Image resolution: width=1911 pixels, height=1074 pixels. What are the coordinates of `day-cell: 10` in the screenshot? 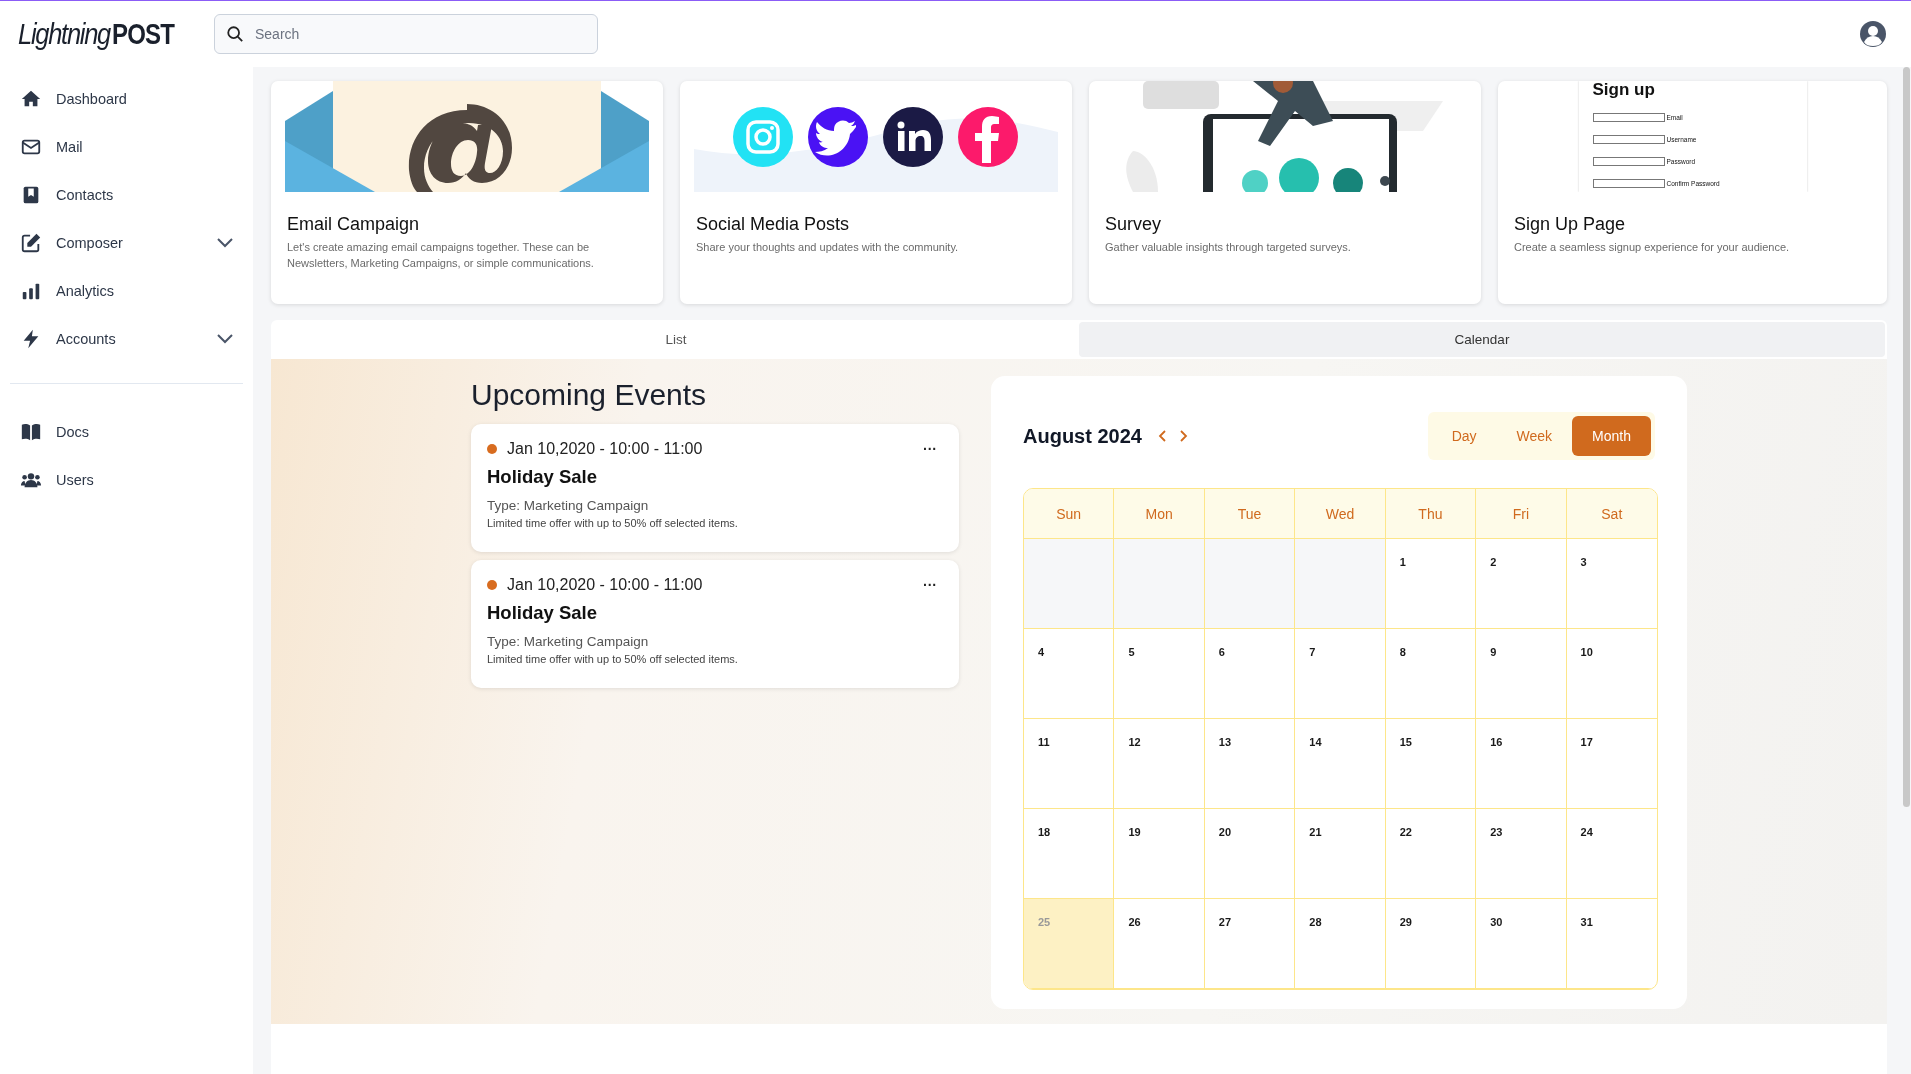 It's located at (1611, 674).